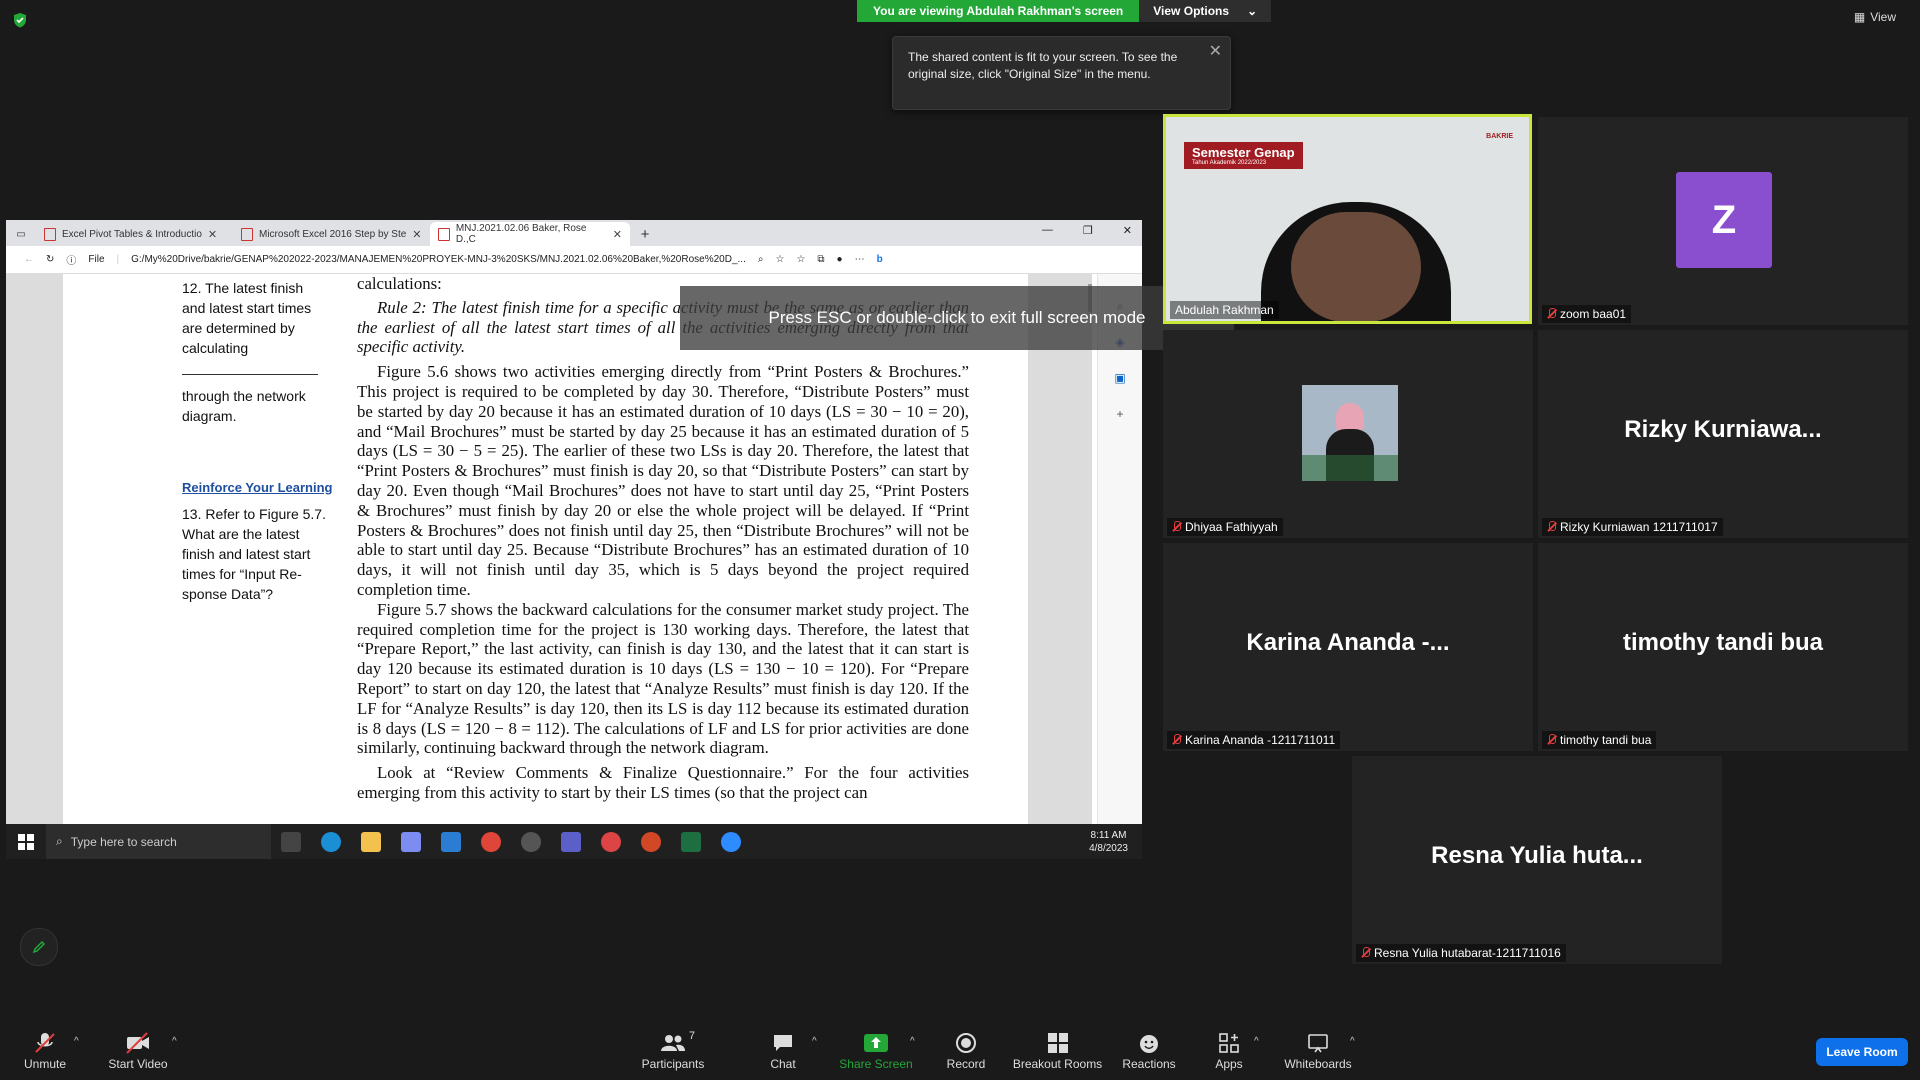  I want to click on breakout-rooms-icon, so click(1058, 1043).